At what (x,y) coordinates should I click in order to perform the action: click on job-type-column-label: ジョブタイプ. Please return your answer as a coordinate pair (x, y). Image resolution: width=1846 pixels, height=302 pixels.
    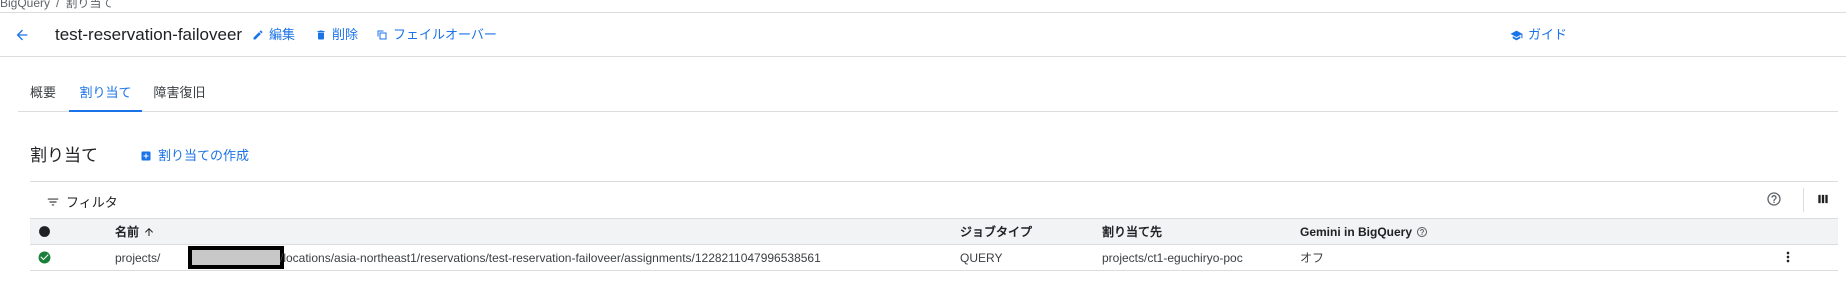
    Looking at the image, I should click on (996, 232).